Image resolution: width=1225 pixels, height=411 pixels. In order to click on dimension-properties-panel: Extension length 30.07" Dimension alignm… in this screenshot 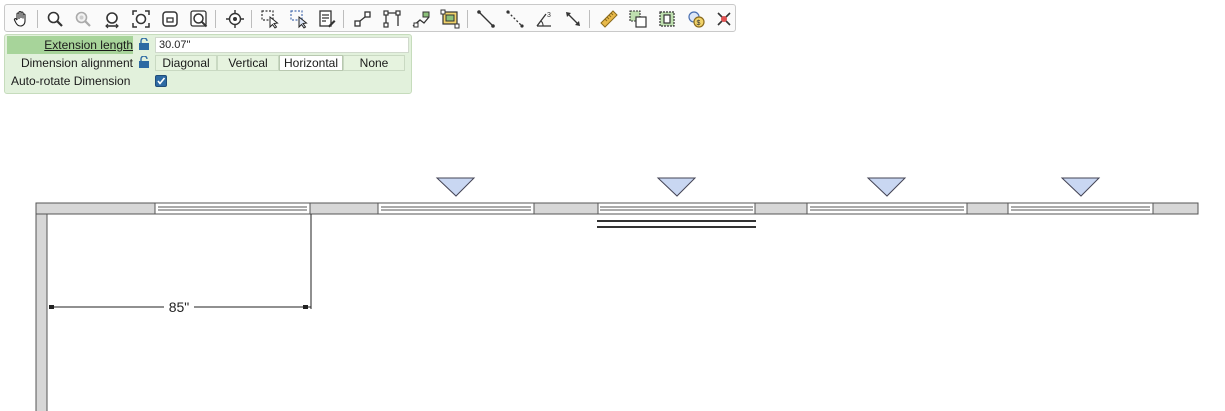, I will do `click(208, 64)`.